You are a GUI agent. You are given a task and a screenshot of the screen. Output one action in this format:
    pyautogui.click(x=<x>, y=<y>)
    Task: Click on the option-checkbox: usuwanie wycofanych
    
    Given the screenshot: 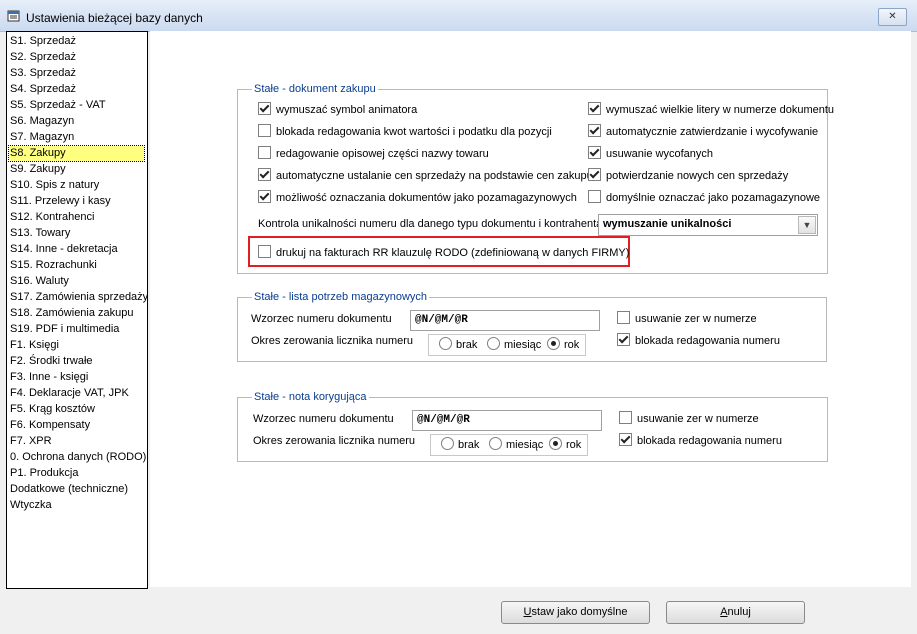 What is the action you would take?
    pyautogui.click(x=650, y=154)
    